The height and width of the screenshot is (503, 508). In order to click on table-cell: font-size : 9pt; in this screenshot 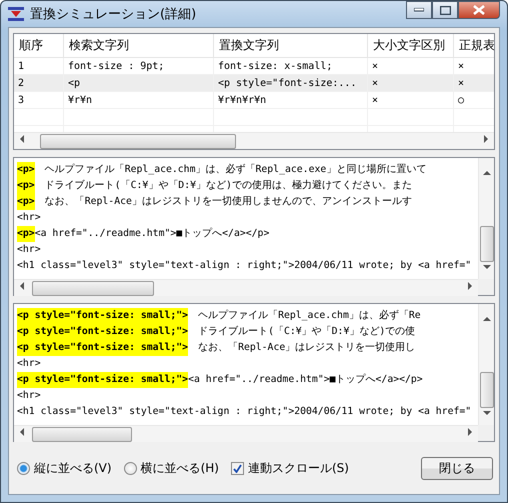, I will do `click(139, 66)`.